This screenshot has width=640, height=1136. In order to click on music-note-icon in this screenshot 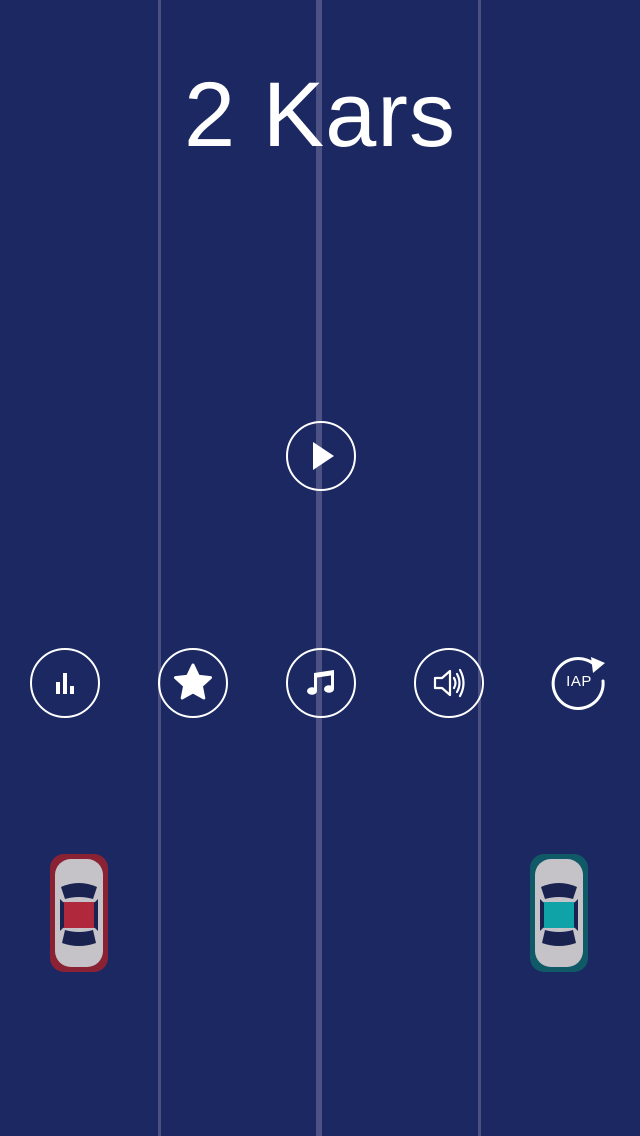, I will do `click(320, 682)`.